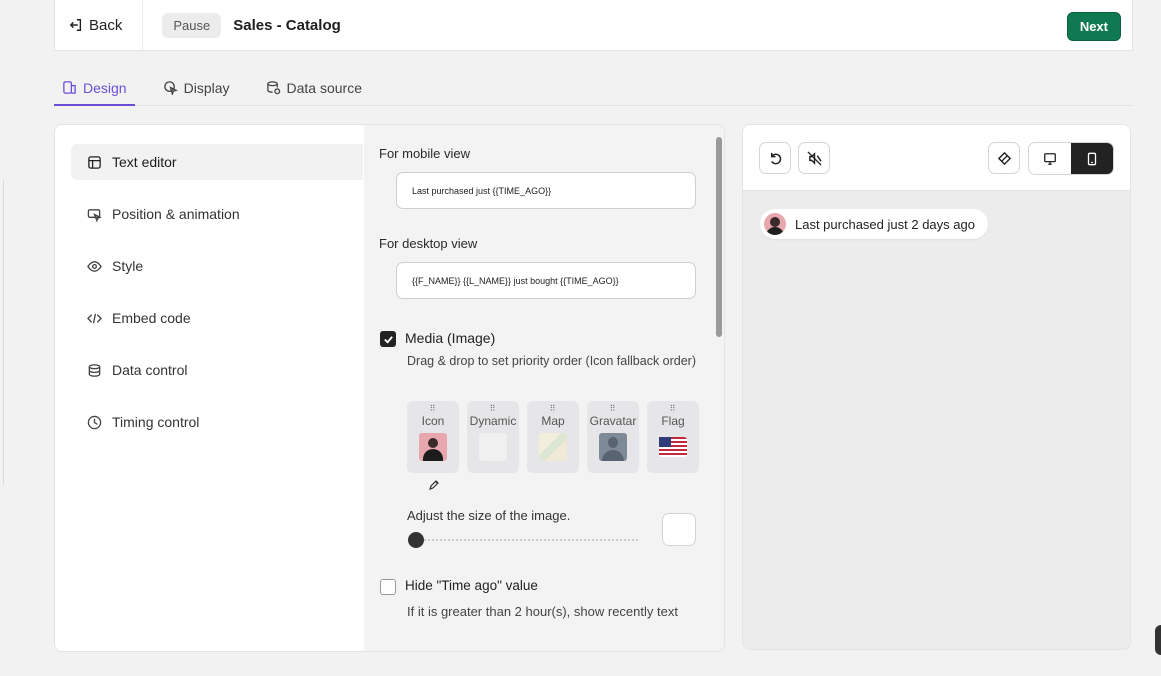 The width and height of the screenshot is (1161, 676). I want to click on media-card-flag: ⠿ Flag, so click(673, 437).